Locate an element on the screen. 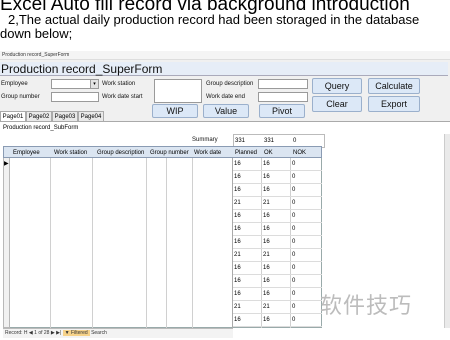  column-ok: OK is located at coordinates (268, 153).